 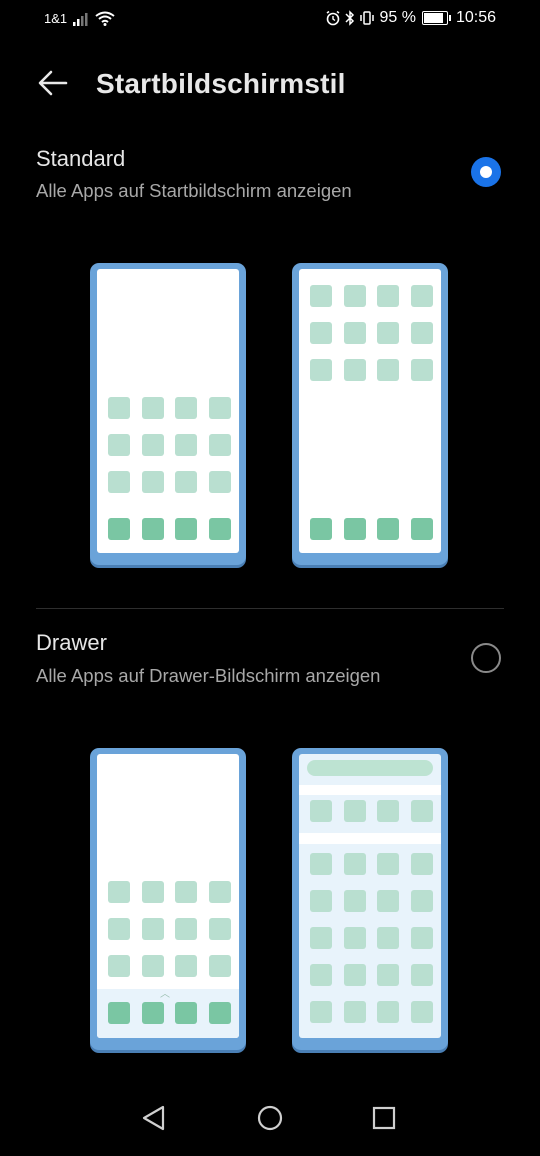 I want to click on radio-standard, so click(x=486, y=172).